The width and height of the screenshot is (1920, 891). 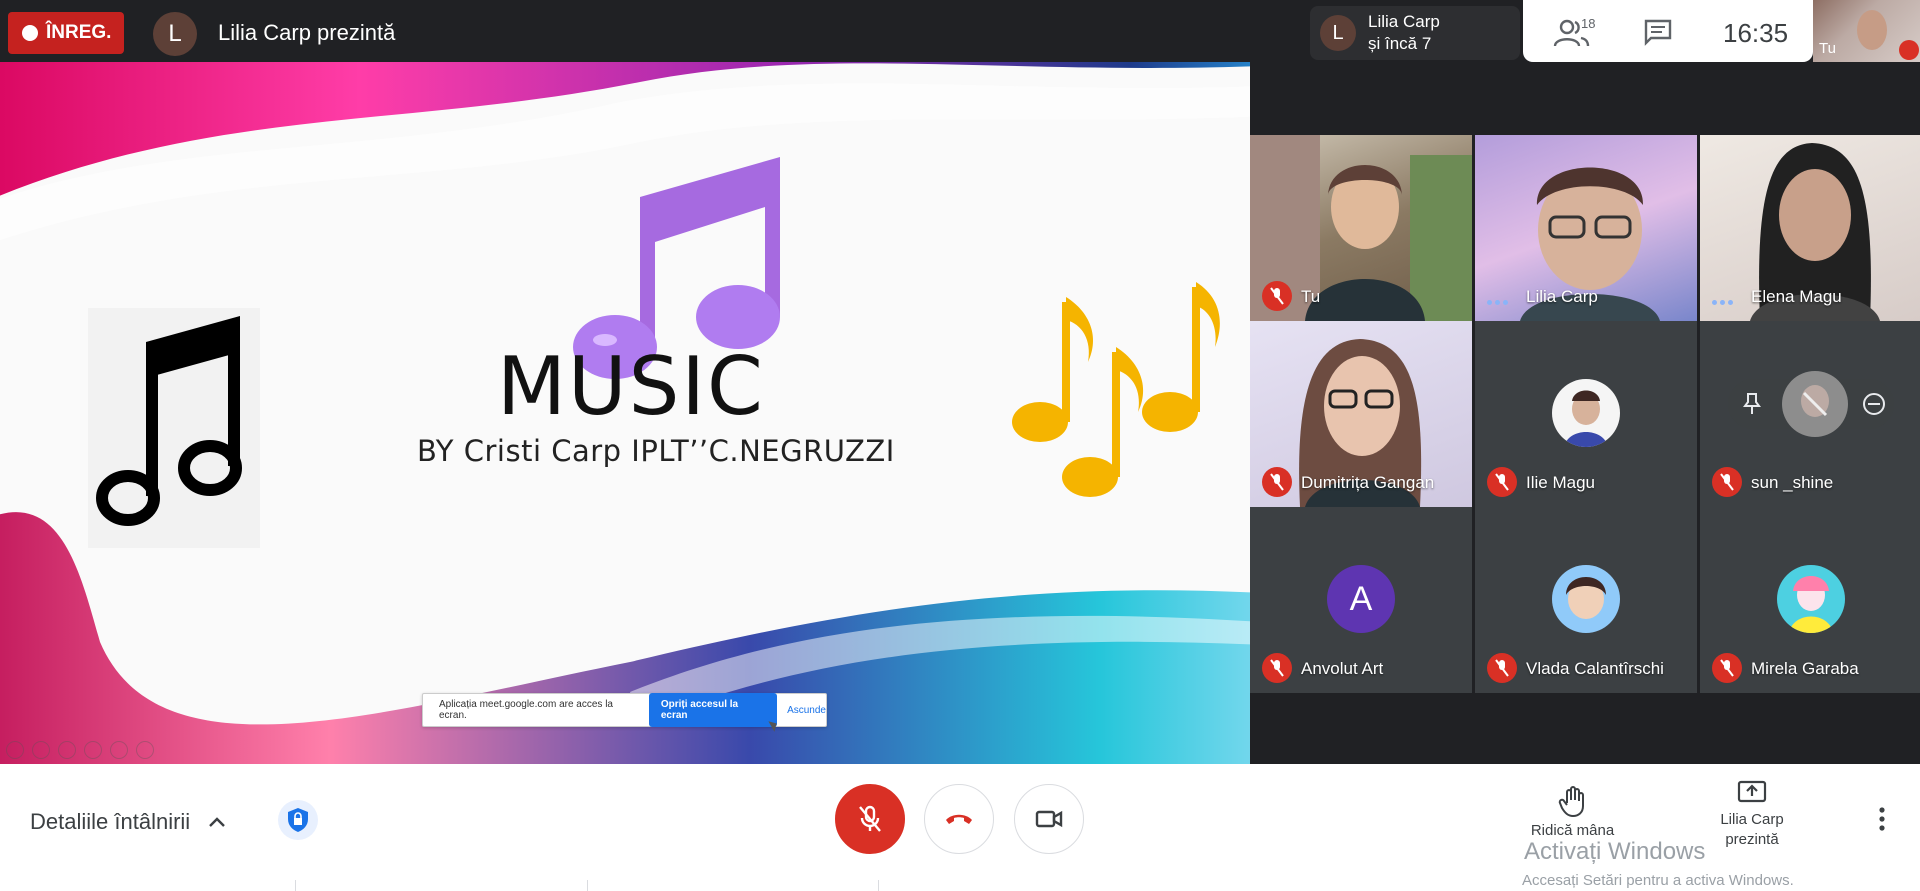 I want to click on windows-activation-title: Activați Windows, so click(x=1615, y=851).